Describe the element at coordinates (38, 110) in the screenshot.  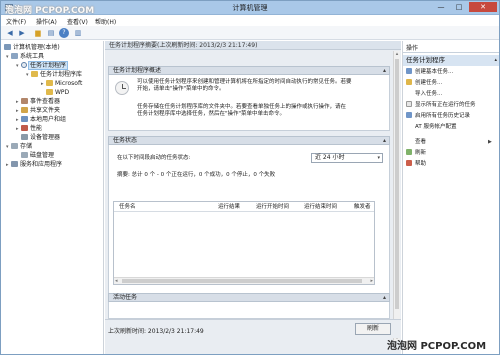
I see `tree-shared-folders: ▸ 共享文件夹` at that location.